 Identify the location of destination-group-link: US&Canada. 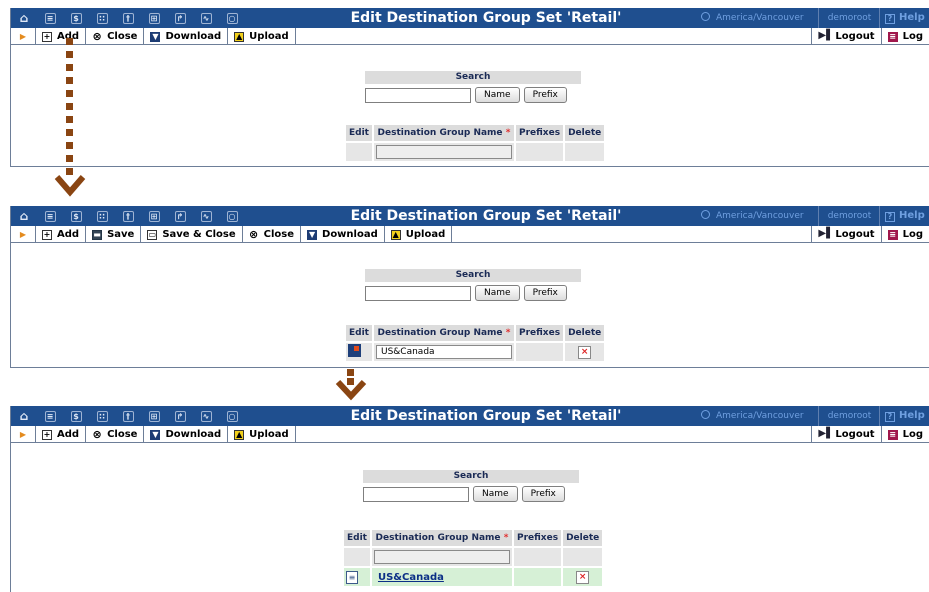
(409, 577).